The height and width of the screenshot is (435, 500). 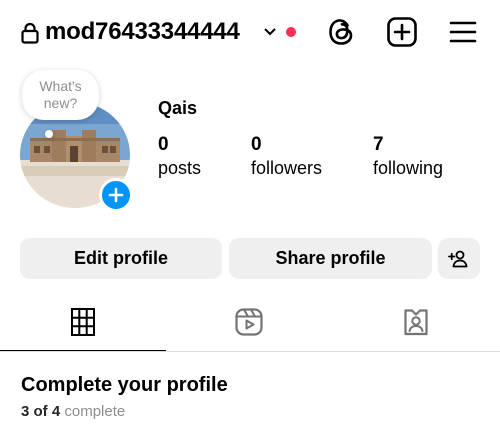 I want to click on grid-icon, so click(x=83, y=322).